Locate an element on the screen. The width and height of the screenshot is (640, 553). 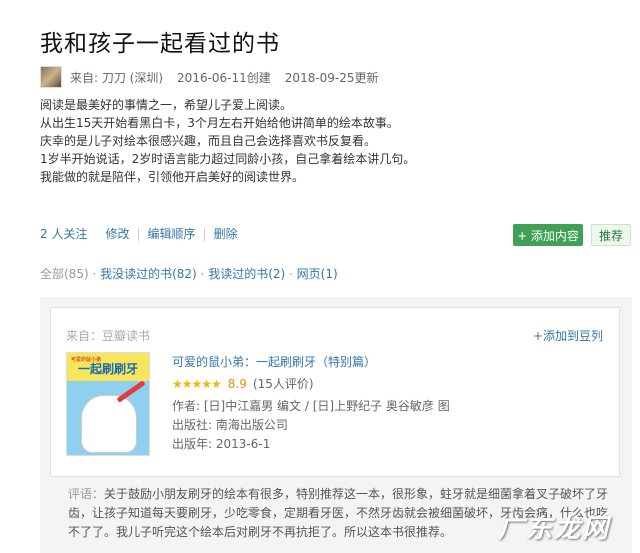
recommend-button: 推荐 is located at coordinates (611, 235).